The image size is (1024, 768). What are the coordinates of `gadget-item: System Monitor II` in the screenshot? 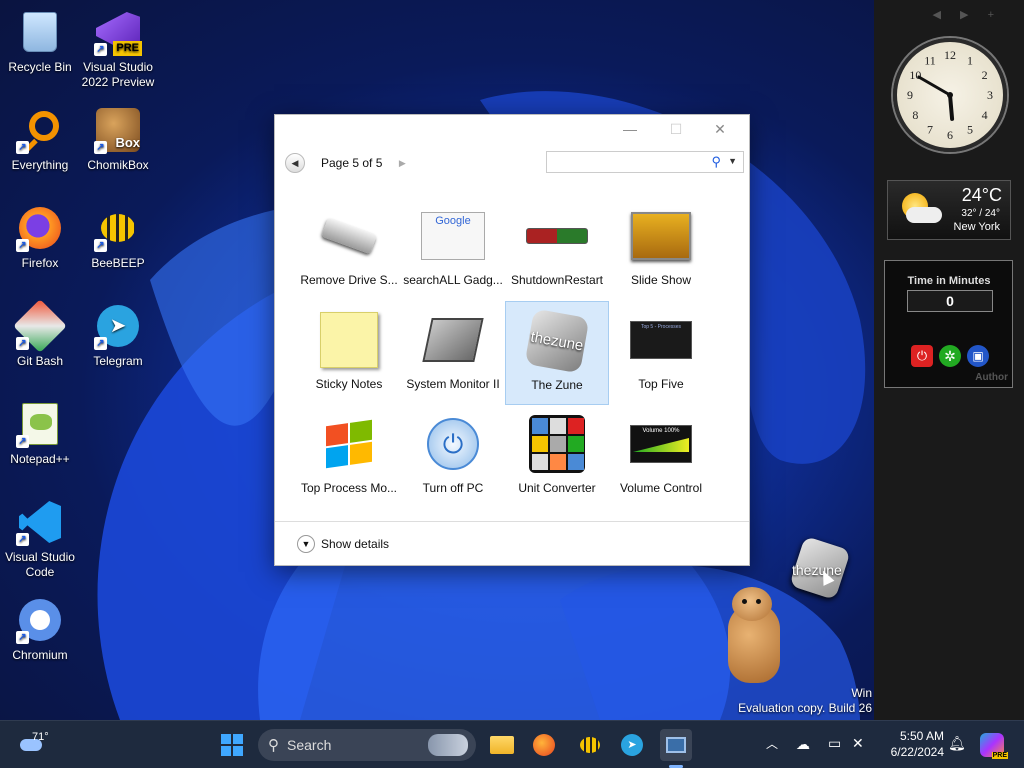 It's located at (453, 353).